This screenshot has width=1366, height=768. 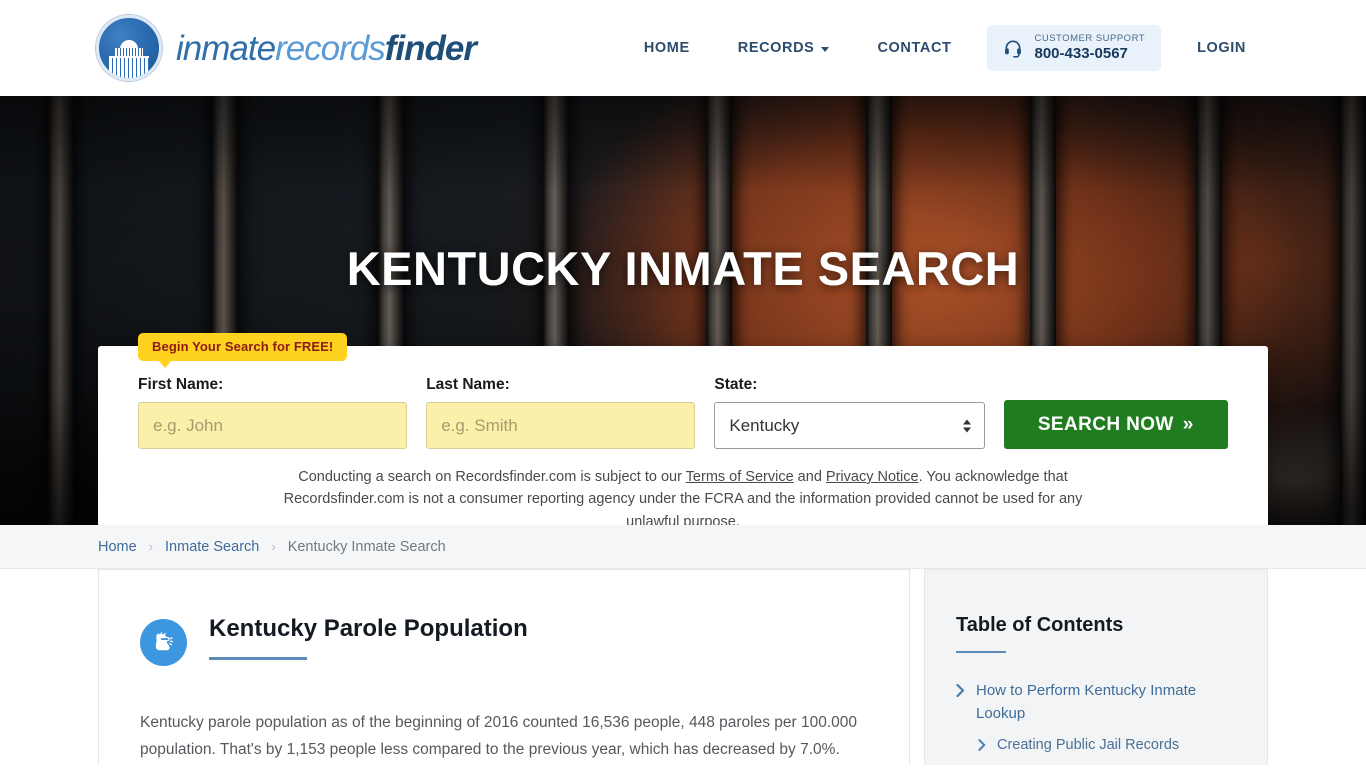 I want to click on nav-item-home: HOME, so click(x=667, y=48).